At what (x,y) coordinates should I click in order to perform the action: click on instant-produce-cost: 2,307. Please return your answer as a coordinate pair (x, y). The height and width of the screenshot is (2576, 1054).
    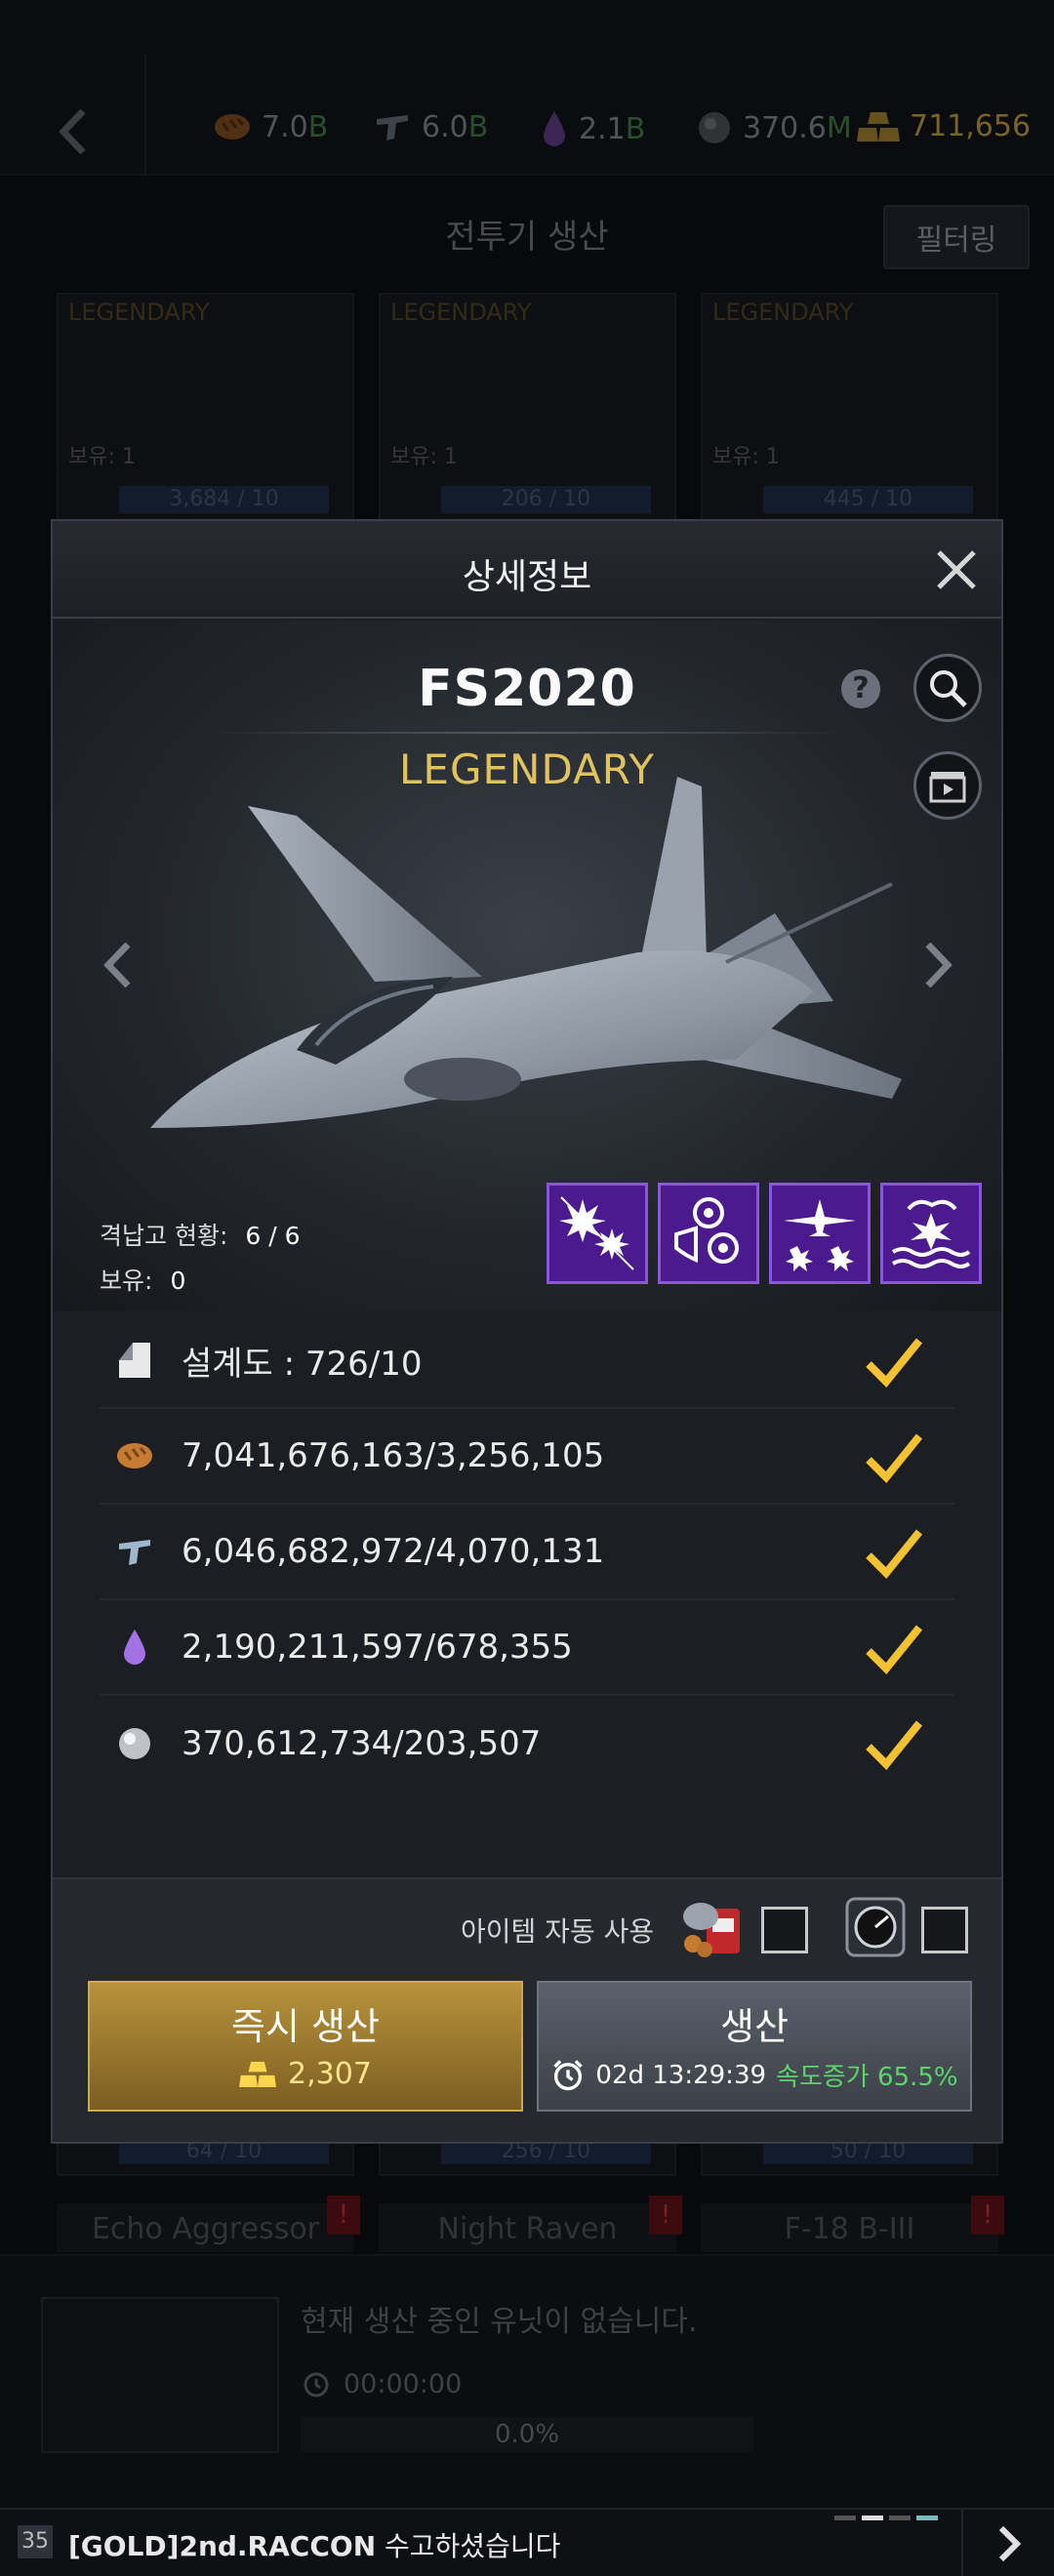
    Looking at the image, I should click on (306, 2074).